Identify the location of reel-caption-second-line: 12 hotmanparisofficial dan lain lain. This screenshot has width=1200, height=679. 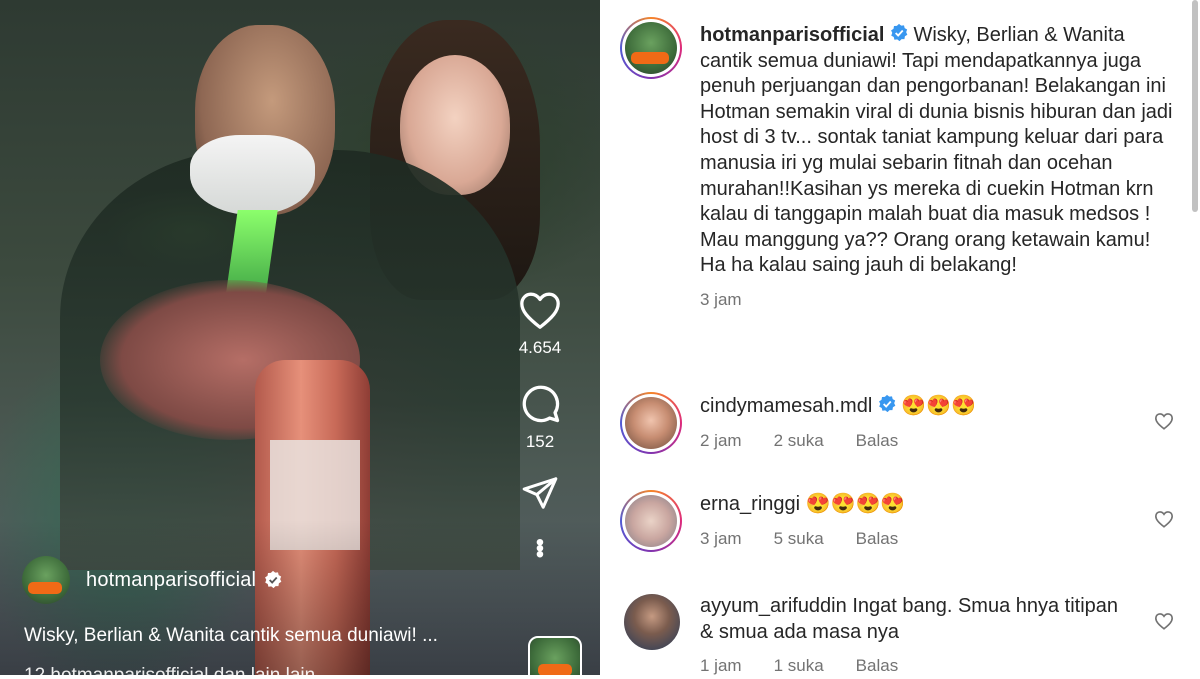
(169, 670).